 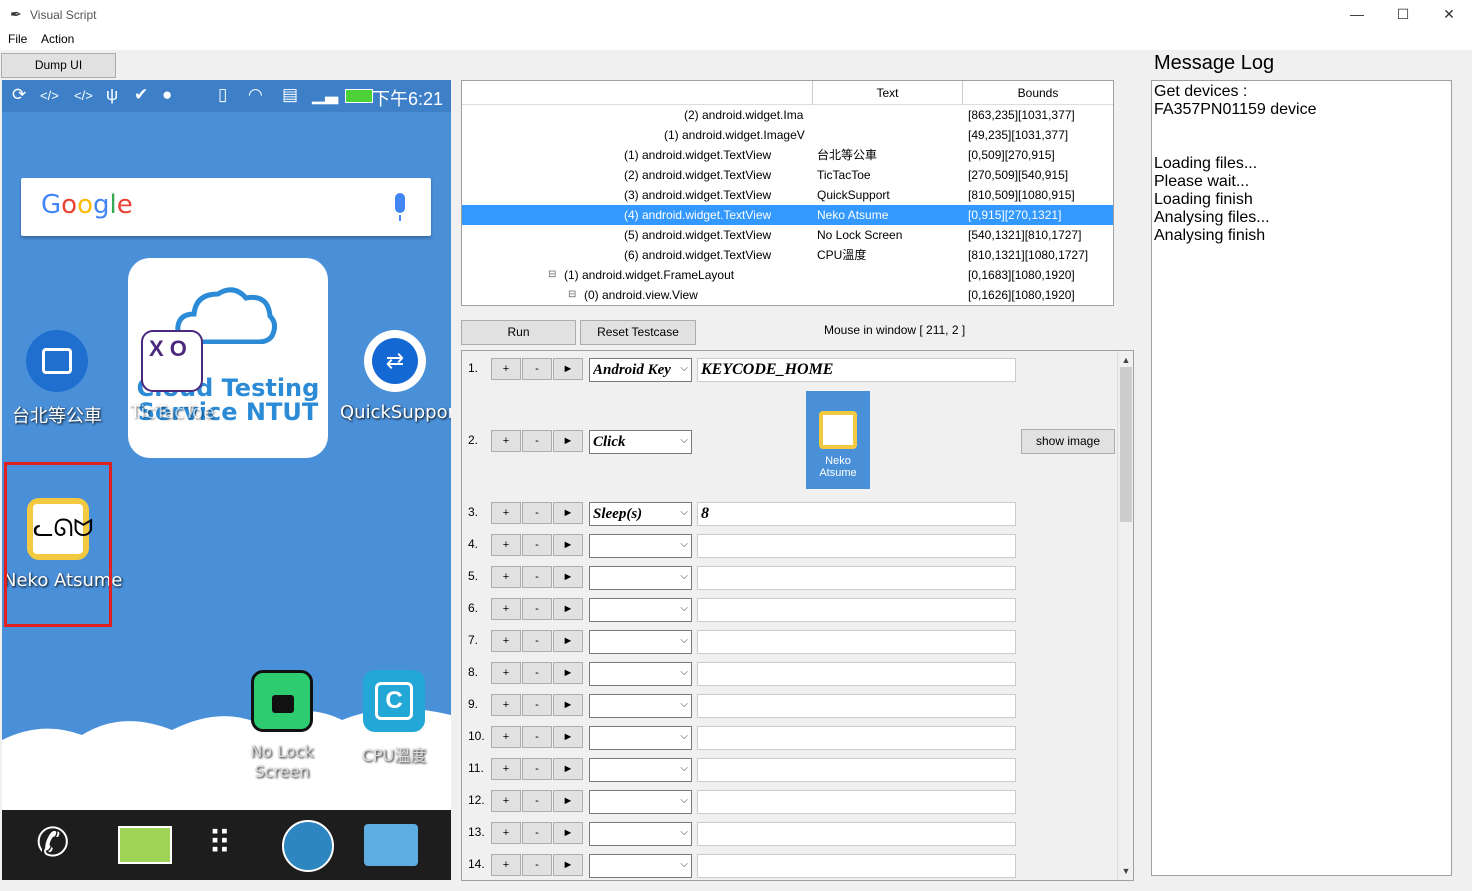 What do you see at coordinates (400, 207) in the screenshot?
I see `mic-icon` at bounding box center [400, 207].